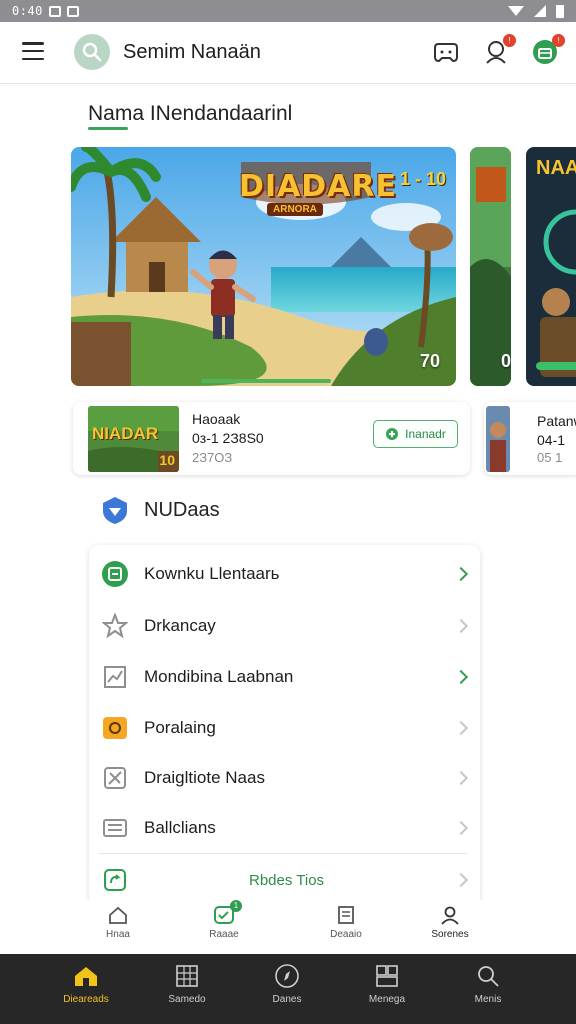  What do you see at coordinates (346, 934) in the screenshot?
I see `tab-label: Deaaio` at bounding box center [346, 934].